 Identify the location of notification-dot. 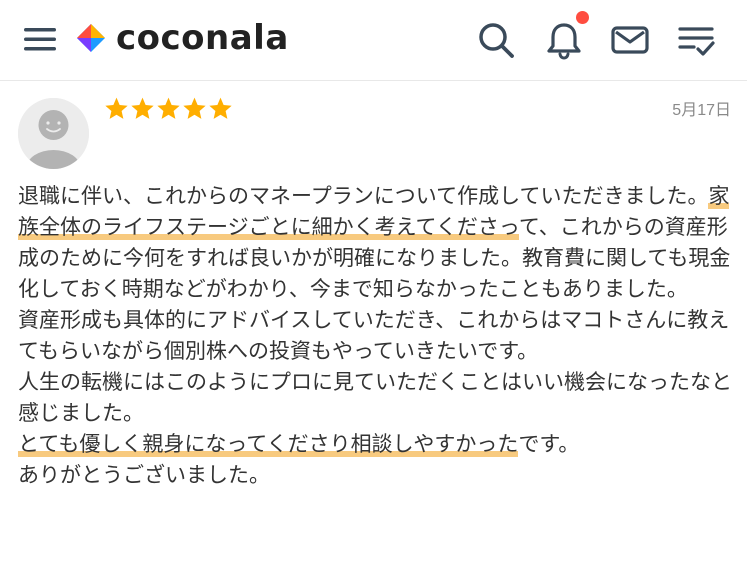
(582, 17).